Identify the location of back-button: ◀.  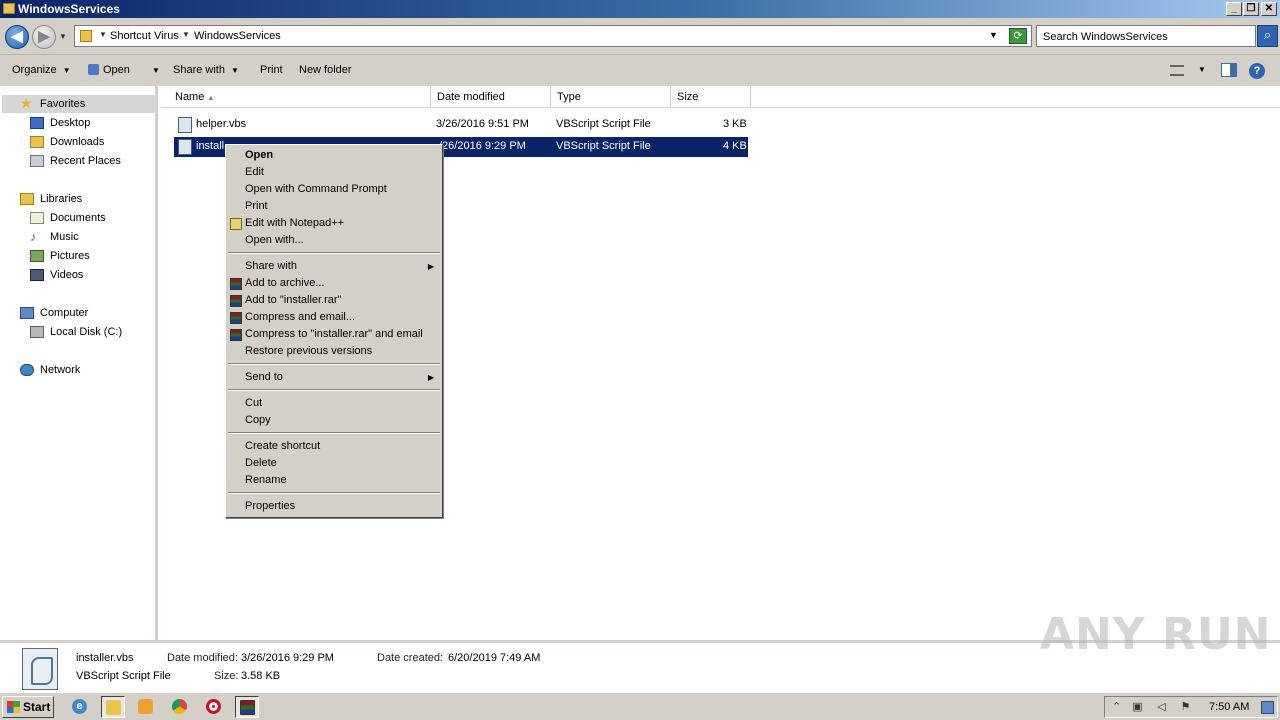
(17, 37).